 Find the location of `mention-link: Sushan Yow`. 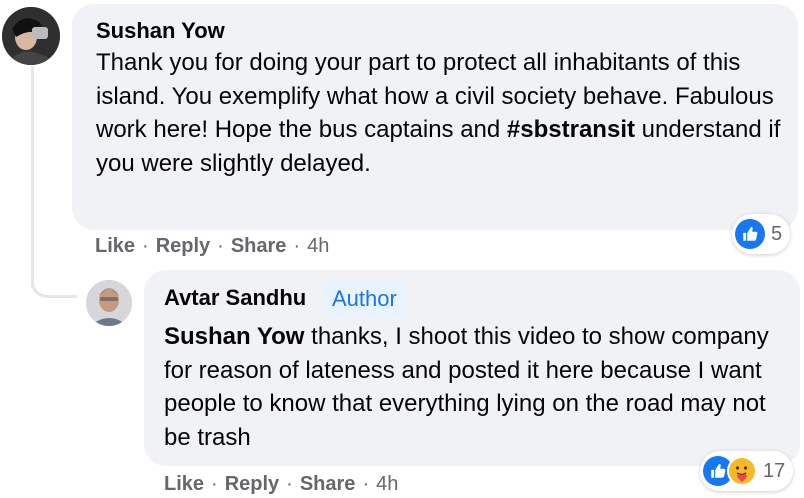

mention-link: Sushan Yow is located at coordinates (234, 336).